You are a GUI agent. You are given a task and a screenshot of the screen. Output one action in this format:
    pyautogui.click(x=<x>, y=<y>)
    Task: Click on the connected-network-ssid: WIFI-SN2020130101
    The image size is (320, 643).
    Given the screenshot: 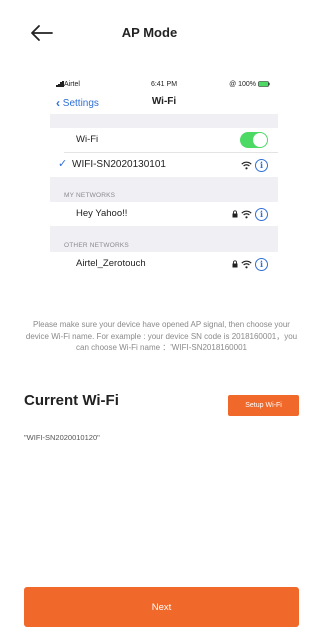 What is the action you would take?
    pyautogui.click(x=119, y=164)
    